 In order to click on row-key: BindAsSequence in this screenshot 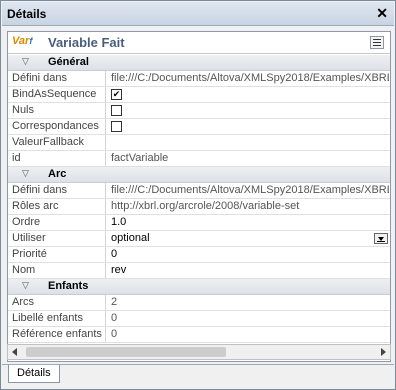, I will do `click(57, 94)`.